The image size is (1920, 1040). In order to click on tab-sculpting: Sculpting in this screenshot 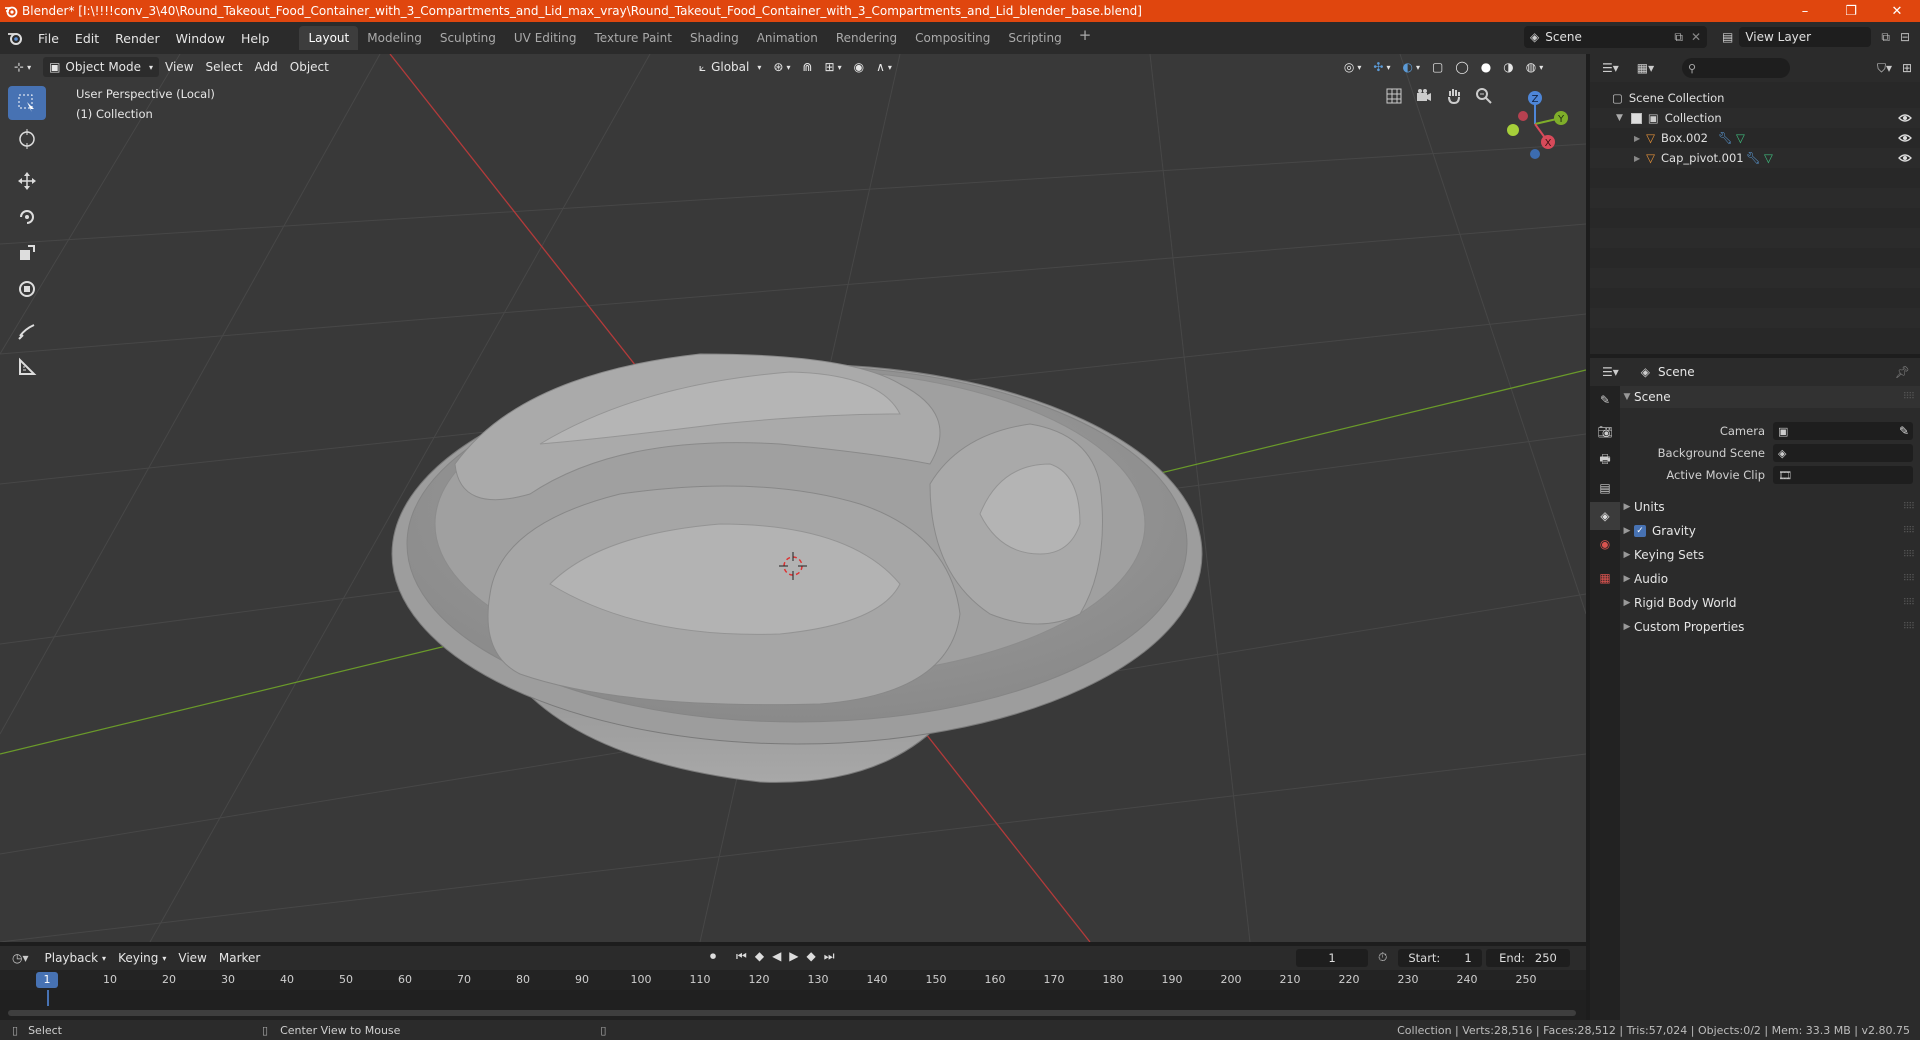, I will do `click(468, 38)`.